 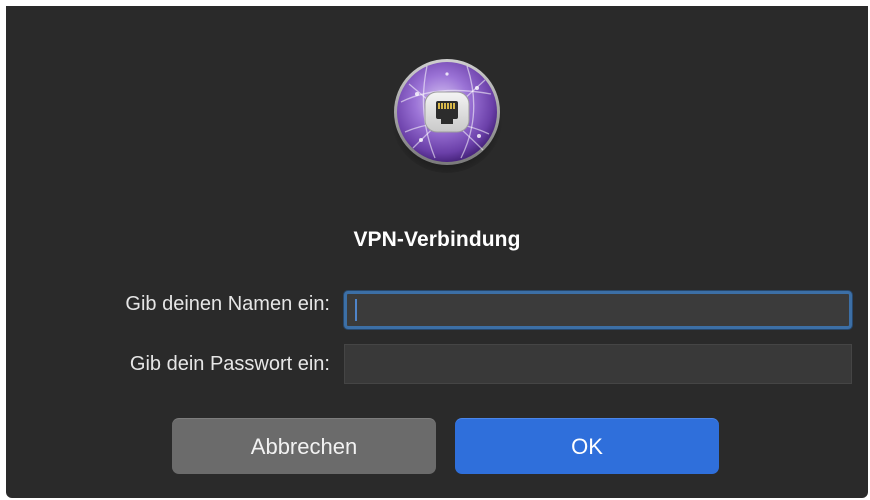 I want to click on name-input, so click(x=598, y=310).